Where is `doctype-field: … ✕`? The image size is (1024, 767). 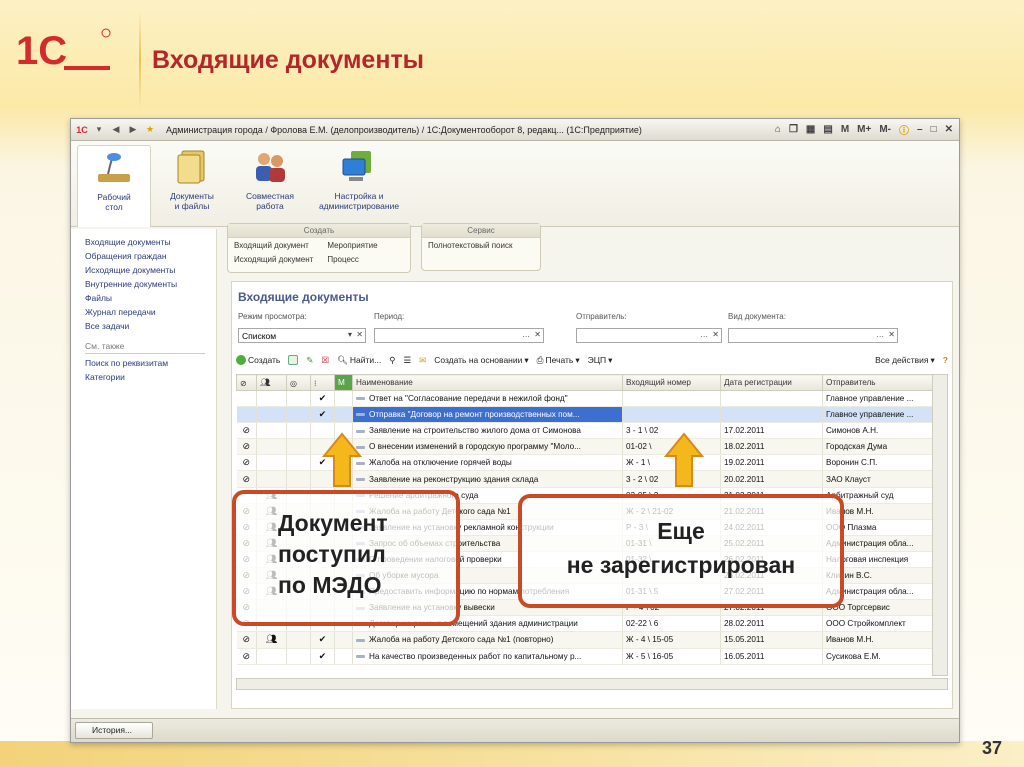 doctype-field: … ✕ is located at coordinates (813, 335).